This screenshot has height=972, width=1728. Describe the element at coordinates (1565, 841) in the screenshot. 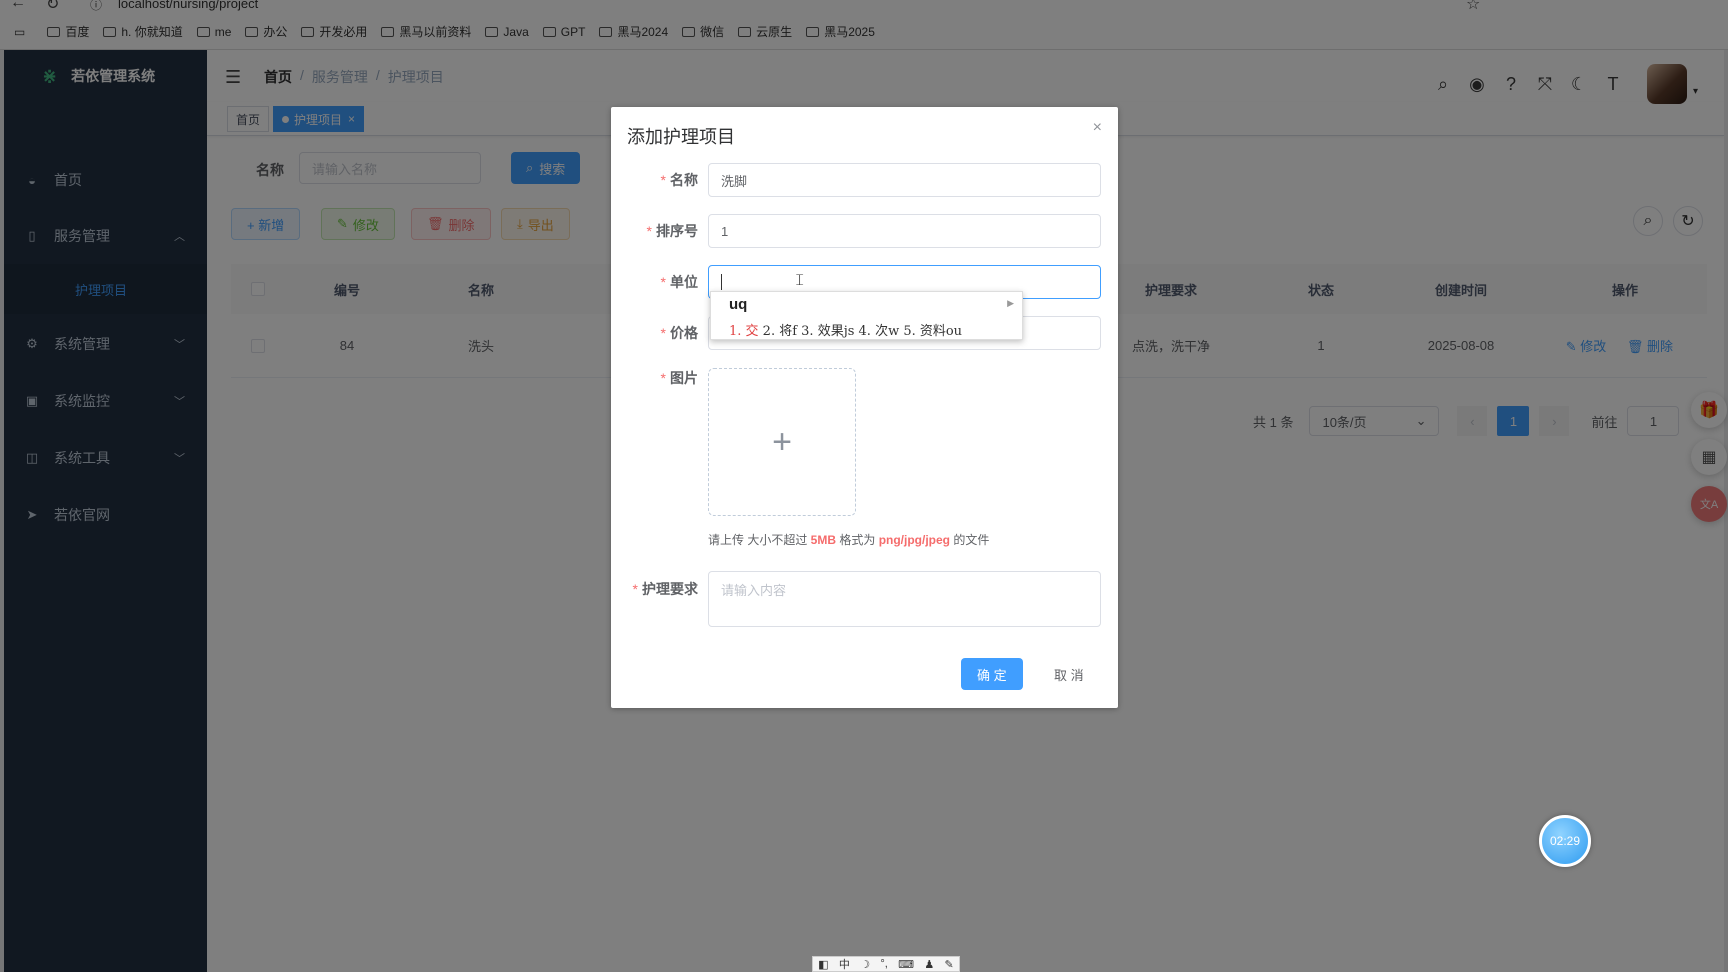

I see `recording-timer: 02:29` at that location.